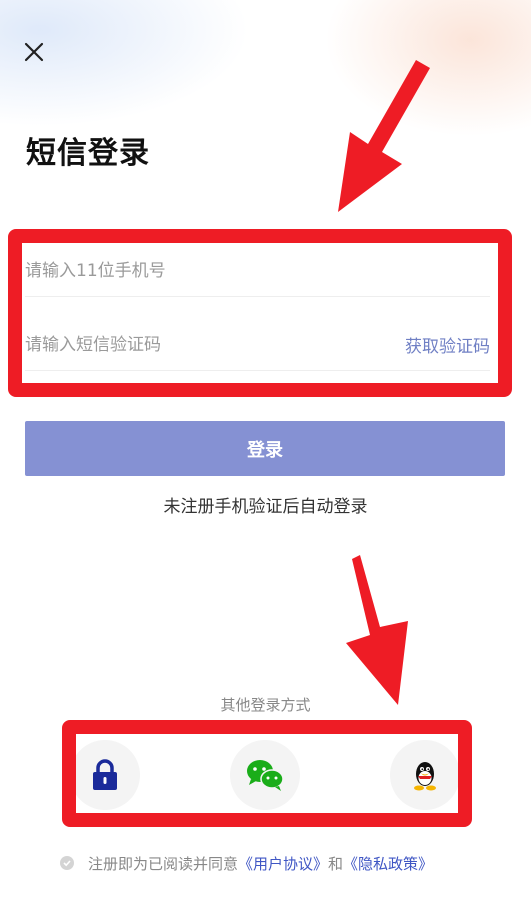 The height and width of the screenshot is (914, 531). Describe the element at coordinates (265, 507) in the screenshot. I see `auto-register-hint: 未注册手机验证后自动登录` at that location.